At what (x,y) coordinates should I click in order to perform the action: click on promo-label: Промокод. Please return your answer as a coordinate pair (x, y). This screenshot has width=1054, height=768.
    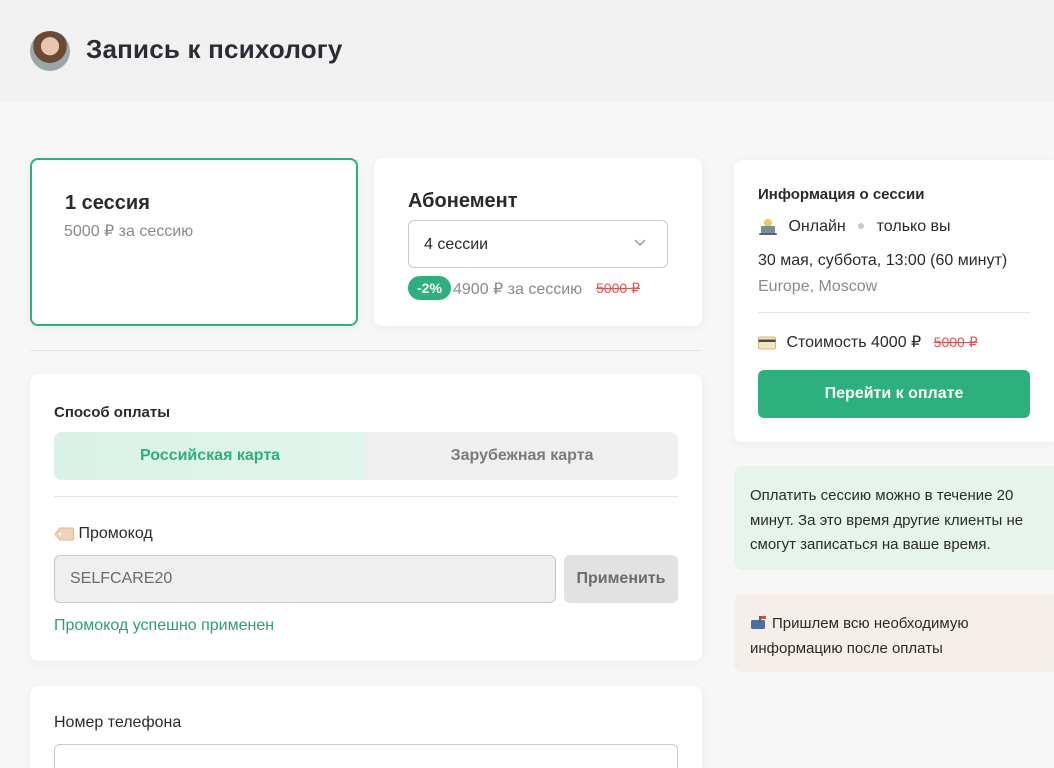
    Looking at the image, I should click on (115, 533).